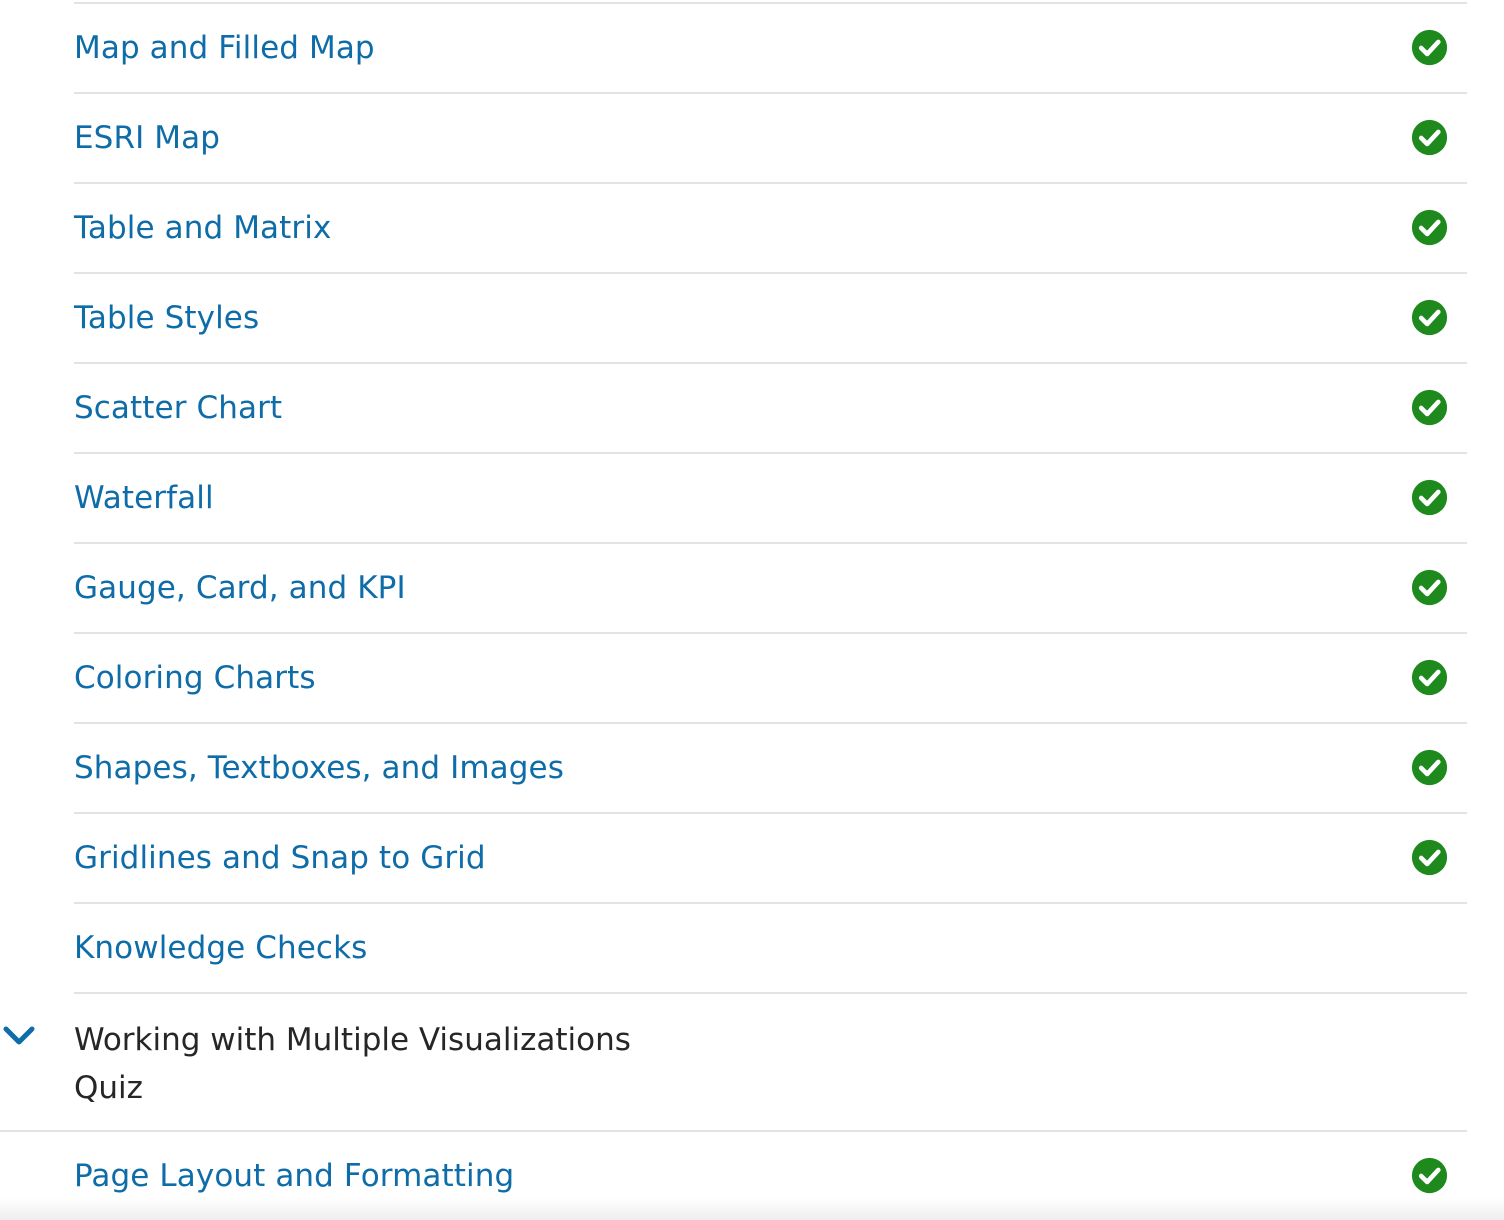  Describe the element at coordinates (147, 138) in the screenshot. I see `lesson-link: ESRI Map` at that location.